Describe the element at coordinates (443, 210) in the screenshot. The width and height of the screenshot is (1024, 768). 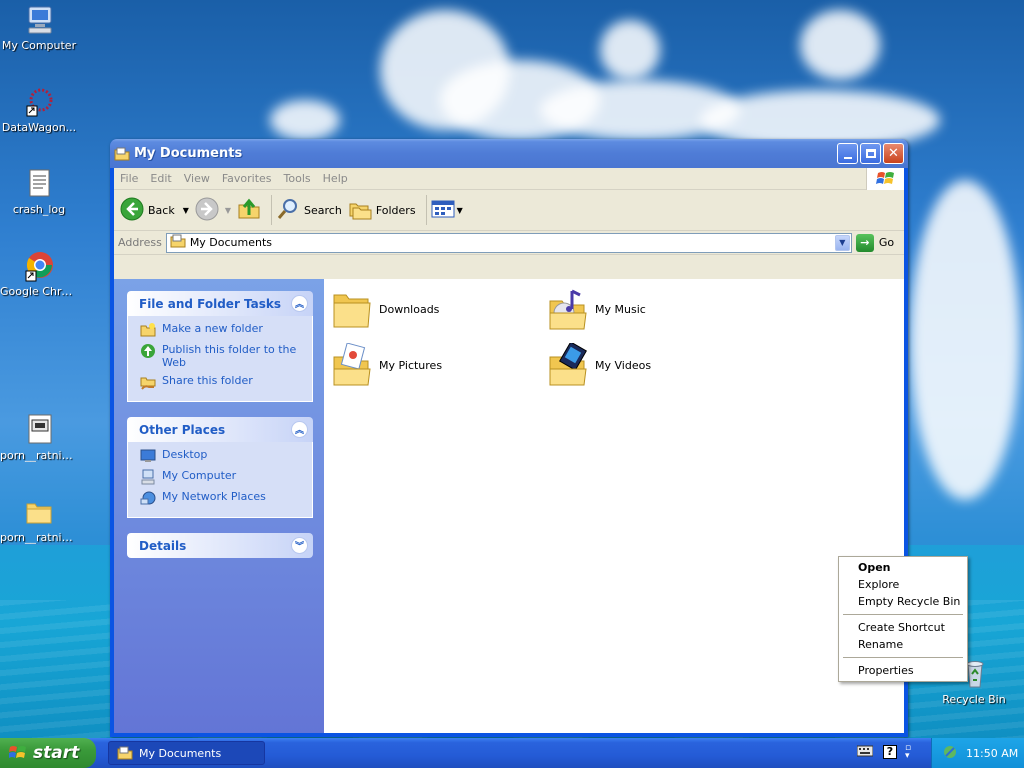
I see `views-icon` at that location.